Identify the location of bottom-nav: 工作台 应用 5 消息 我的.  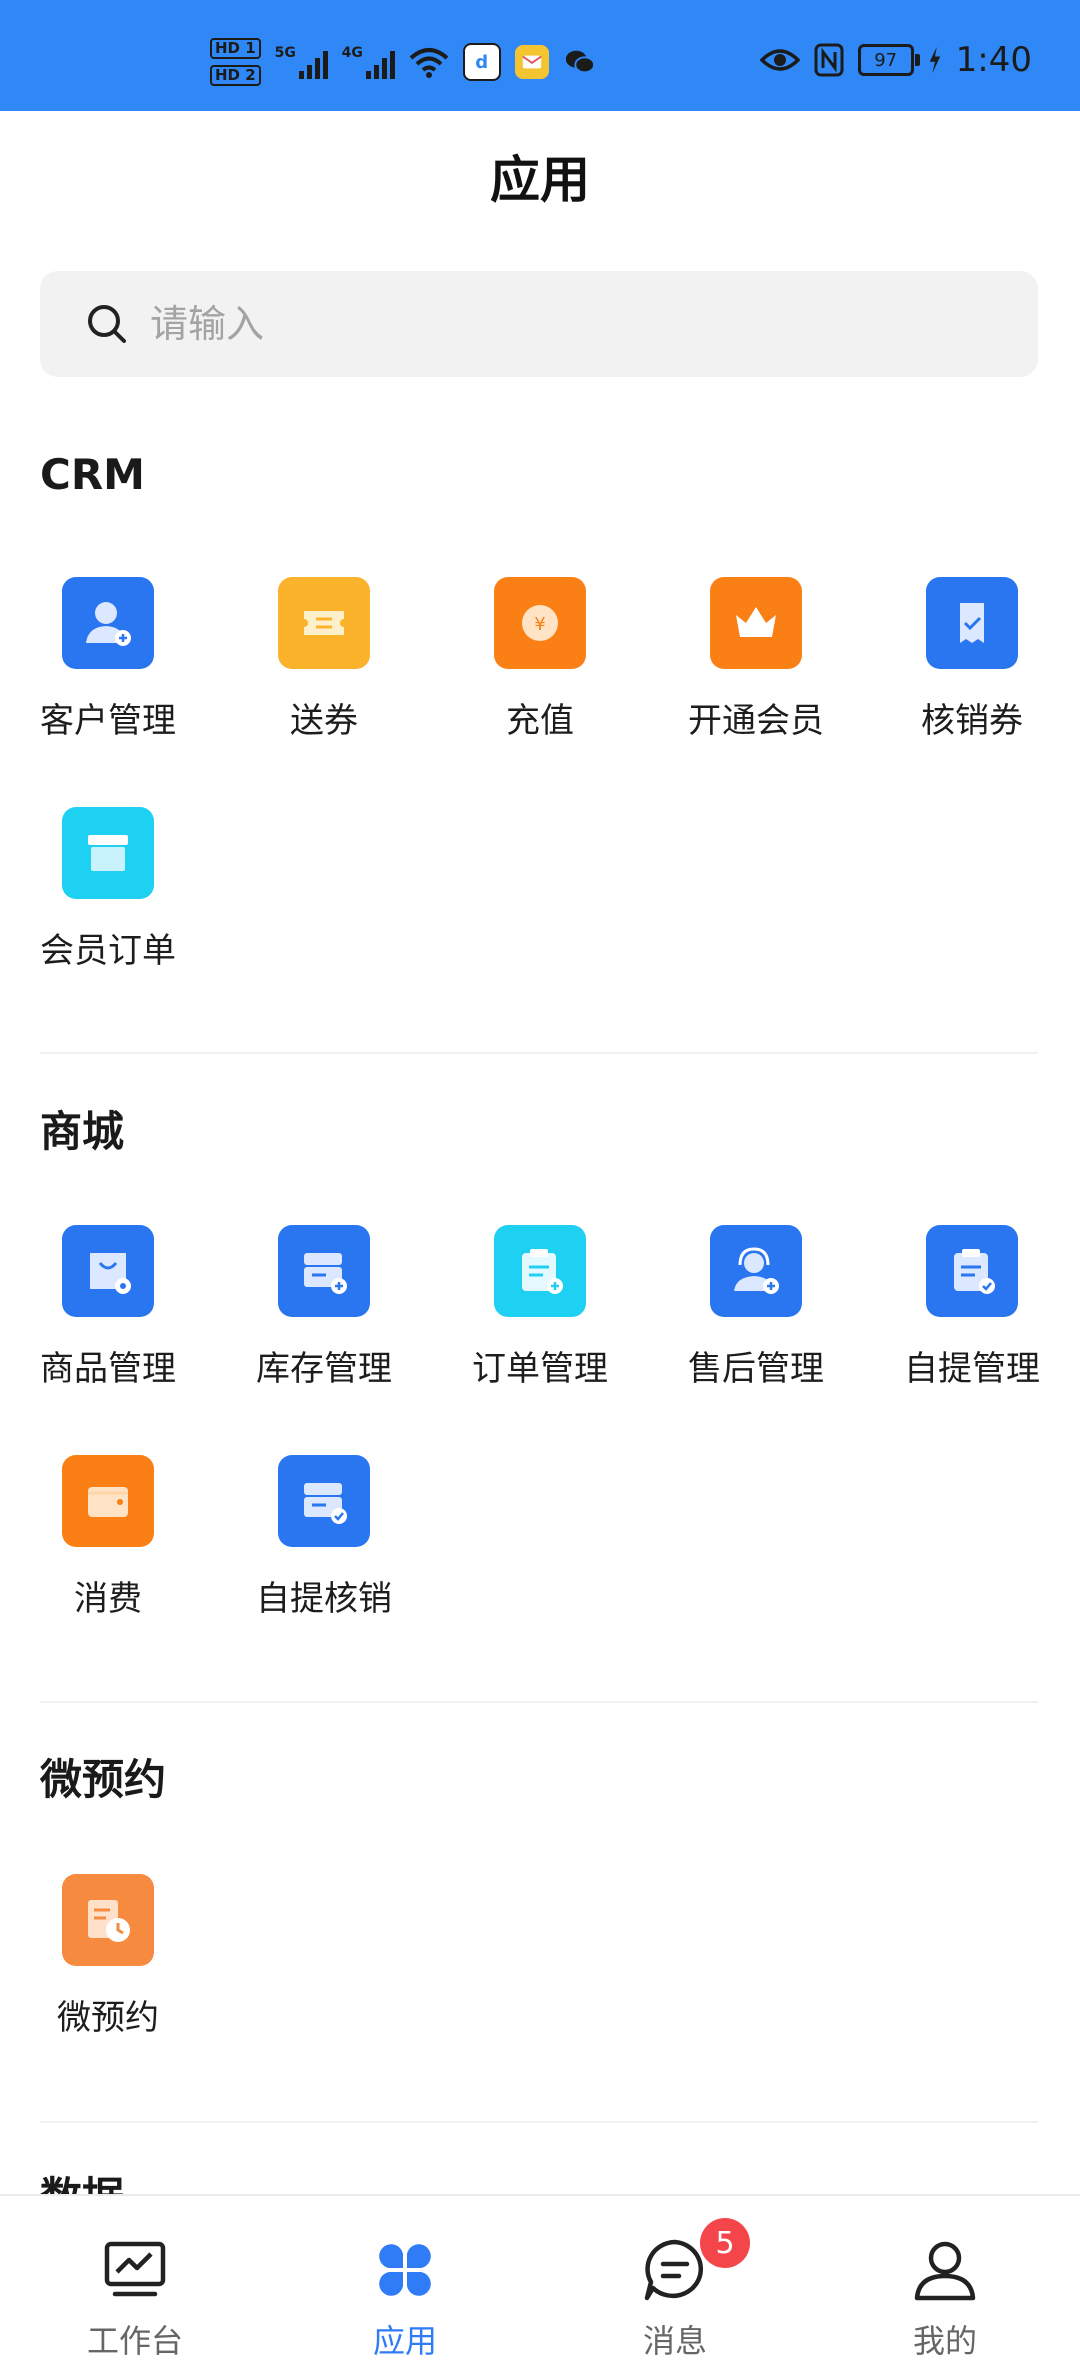
(540, 2286).